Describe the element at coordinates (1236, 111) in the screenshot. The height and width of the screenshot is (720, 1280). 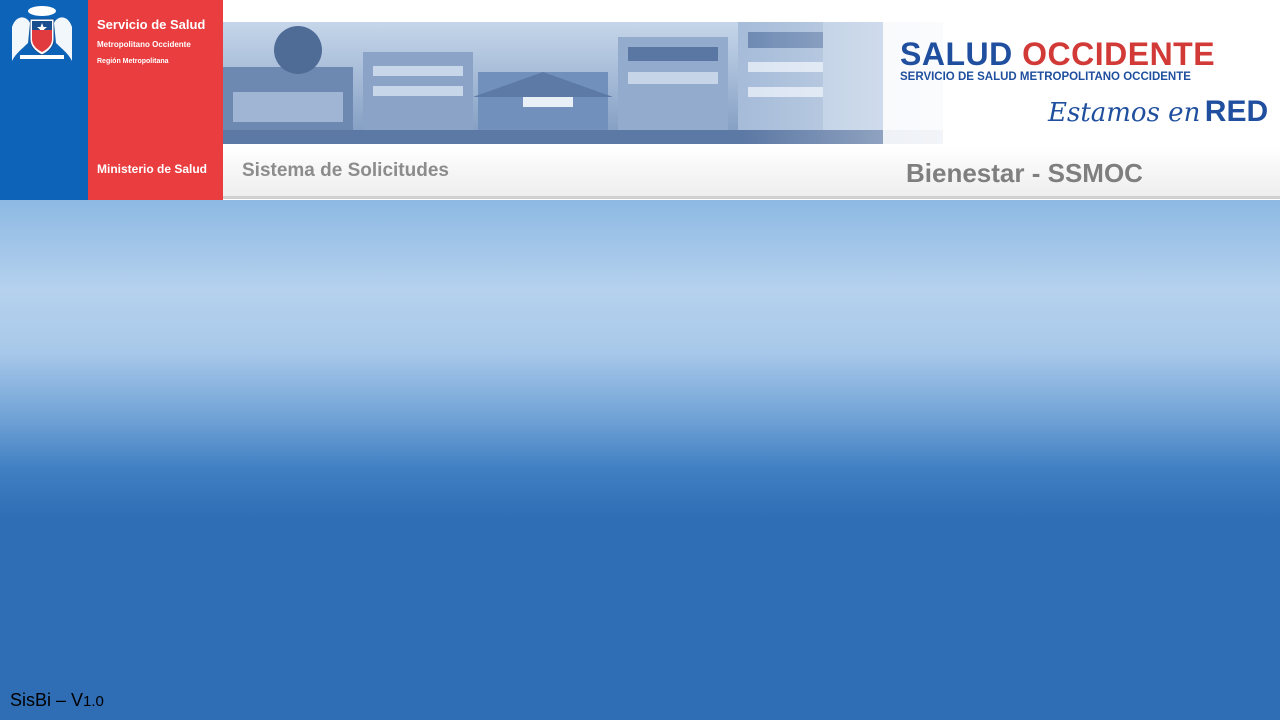
I see `brand-slogan-bold: RED` at that location.